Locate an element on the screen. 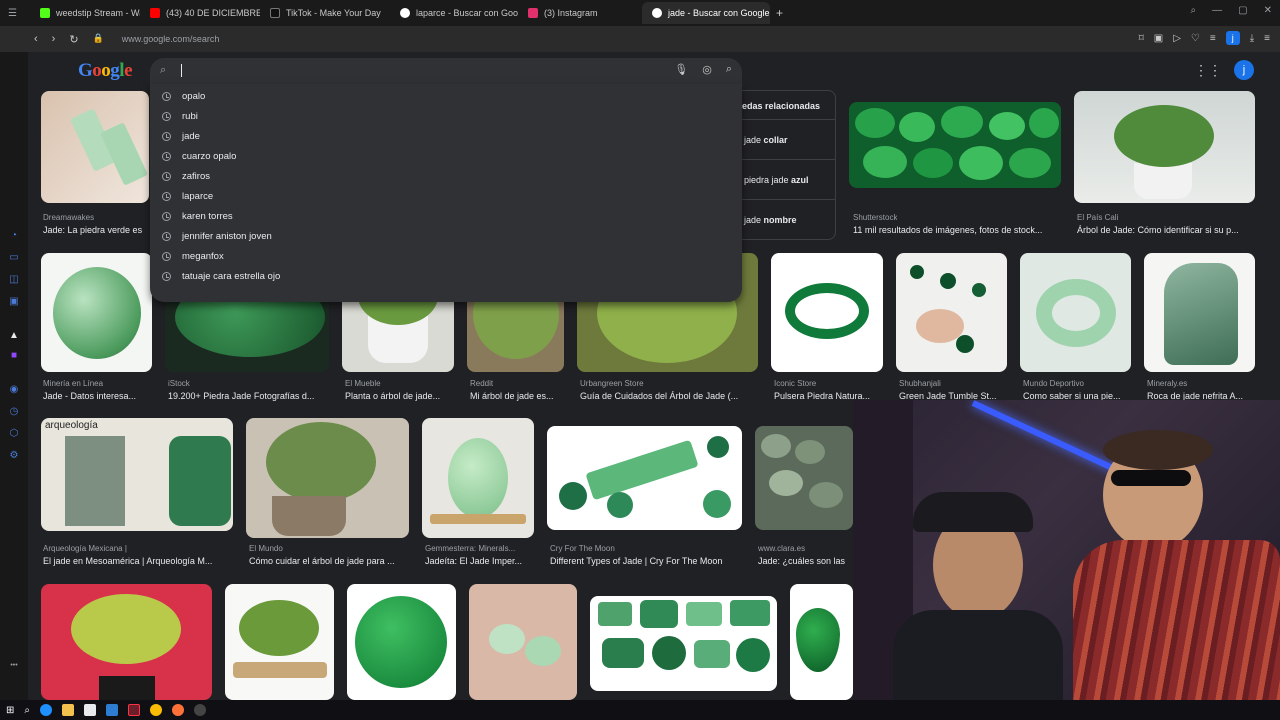  related-bold: collar is located at coordinates (775, 140).